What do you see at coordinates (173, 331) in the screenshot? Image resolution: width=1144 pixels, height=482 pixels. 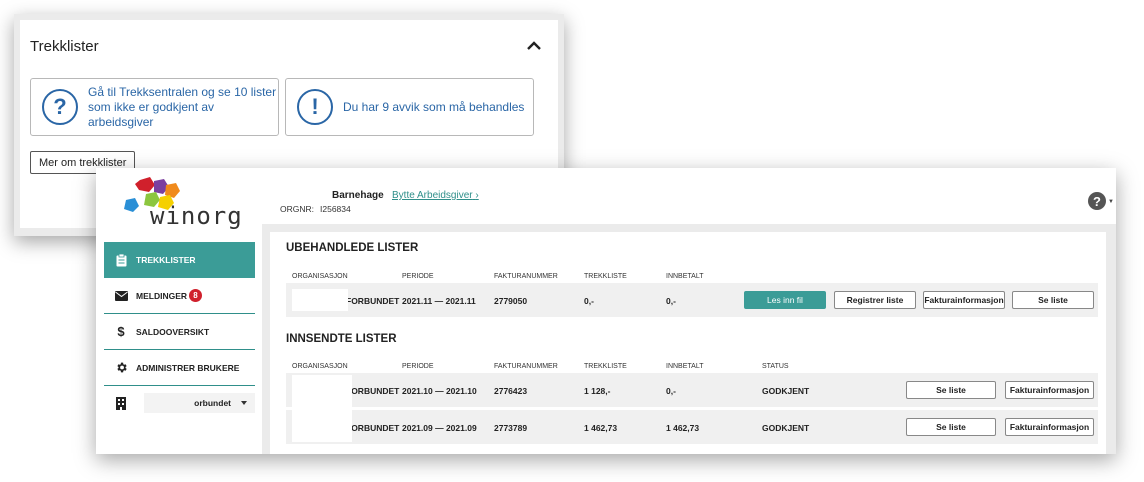 I see `sidebar-item-label: SALDOOVERSIKT` at bounding box center [173, 331].